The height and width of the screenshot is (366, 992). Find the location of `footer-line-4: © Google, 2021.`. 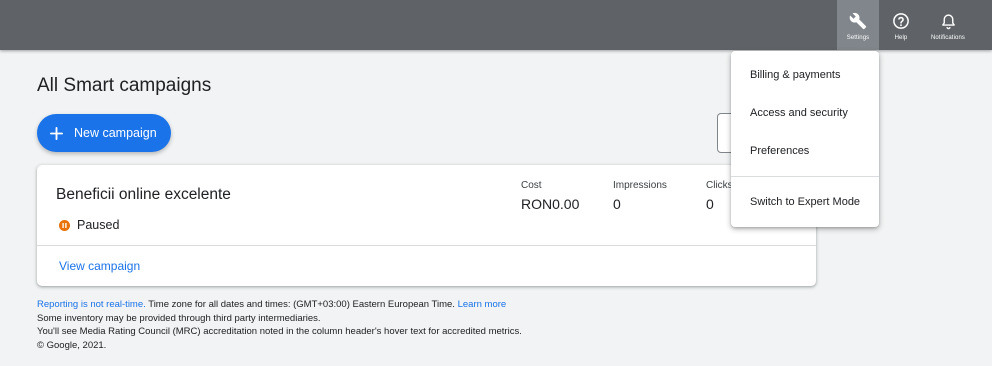

footer-line-4: © Google, 2021. is located at coordinates (72, 345).